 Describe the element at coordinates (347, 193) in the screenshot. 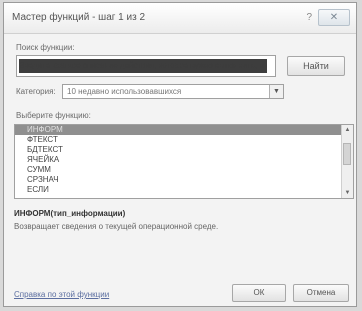

I see `scroll-down-icon: ▼` at that location.